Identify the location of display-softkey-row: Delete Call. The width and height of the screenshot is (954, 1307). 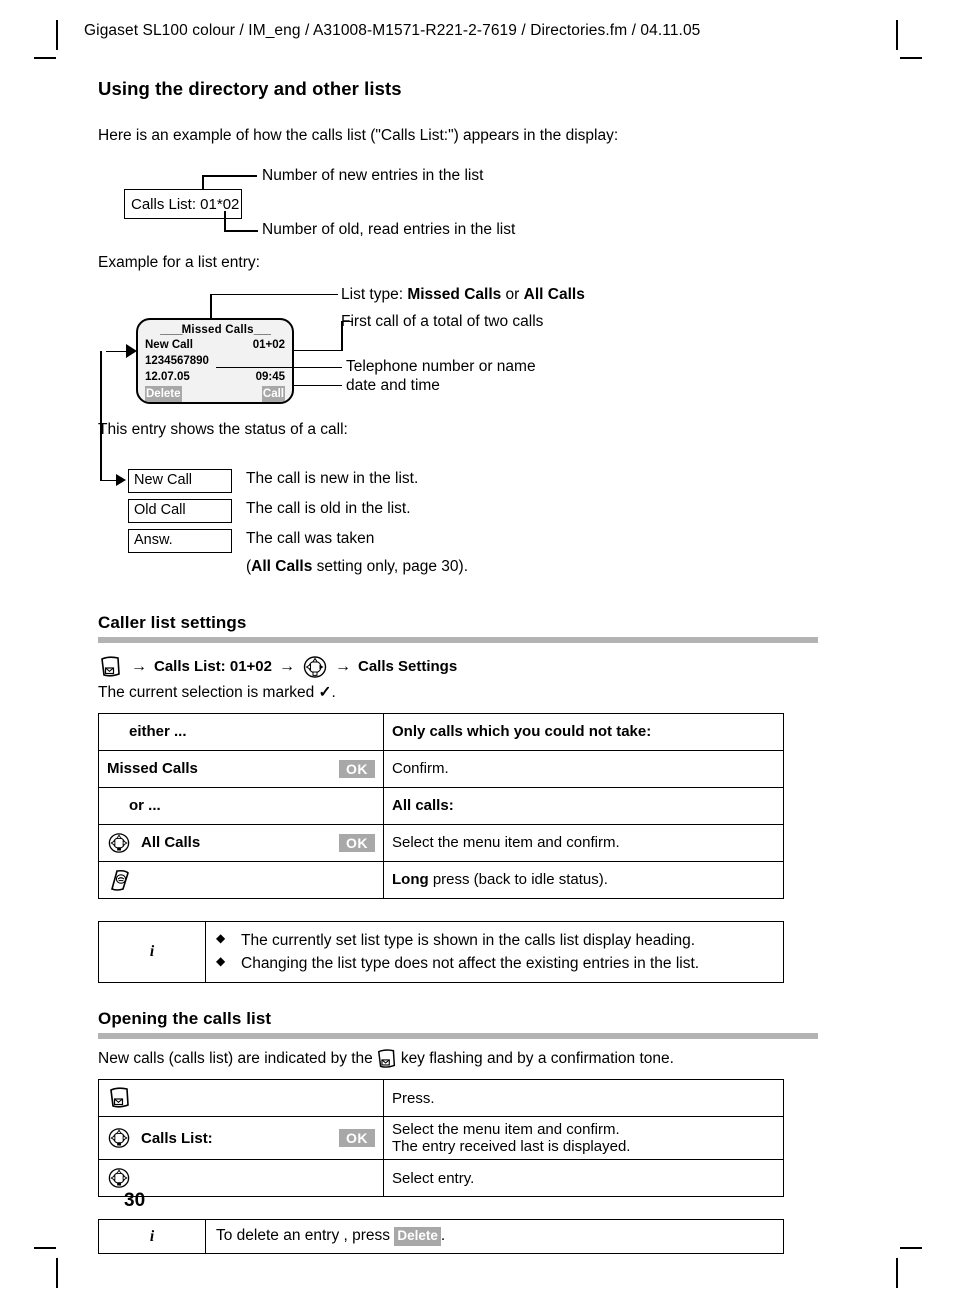
(215, 393).